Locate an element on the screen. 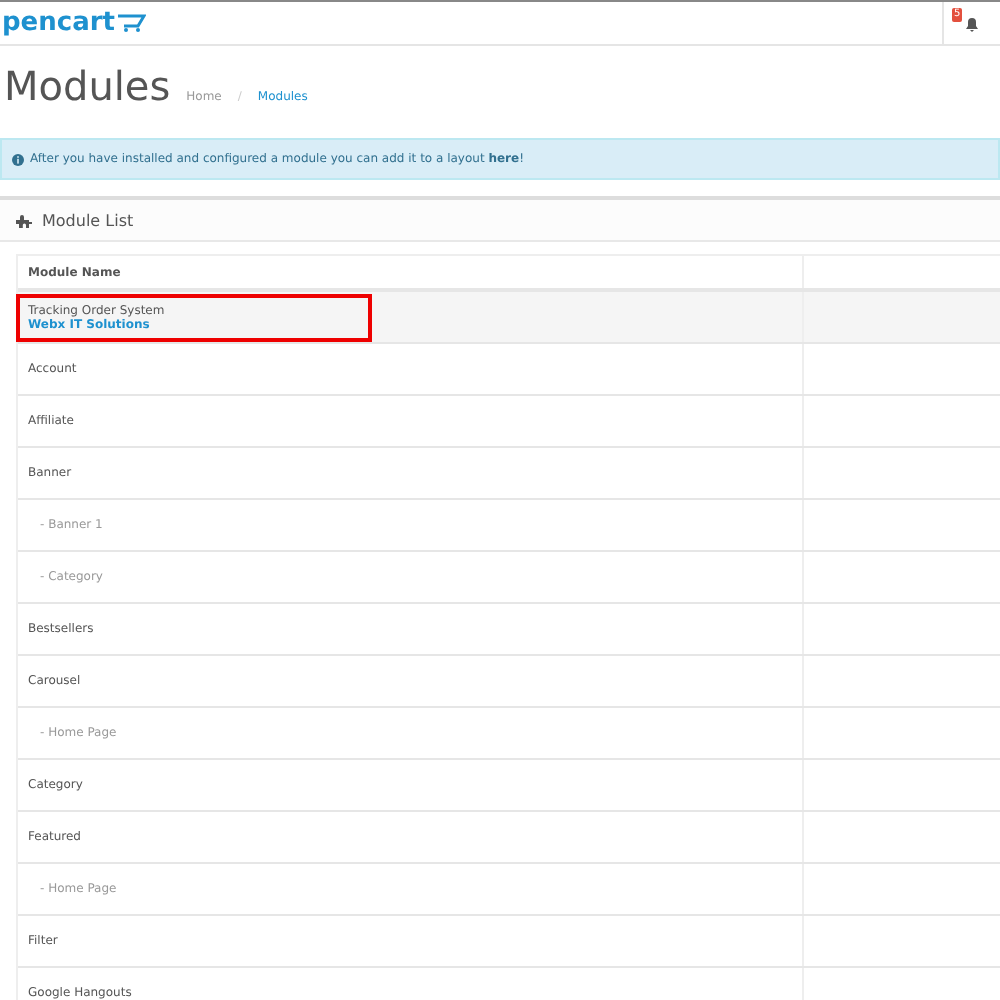 The width and height of the screenshot is (1000, 1000). info-icon is located at coordinates (18, 159).